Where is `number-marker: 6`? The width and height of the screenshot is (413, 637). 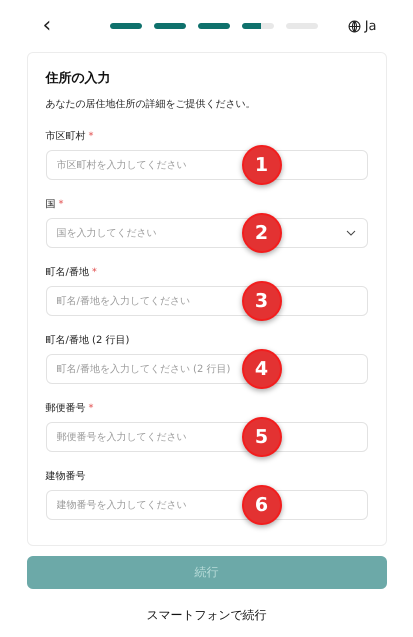
number-marker: 6 is located at coordinates (262, 505).